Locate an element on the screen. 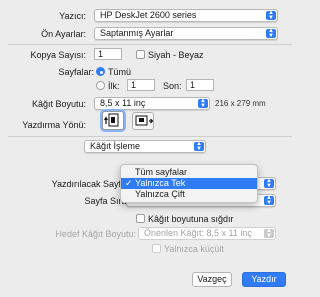 The image size is (320, 297). pages-label: Sayfalar: is located at coordinates (76, 72).